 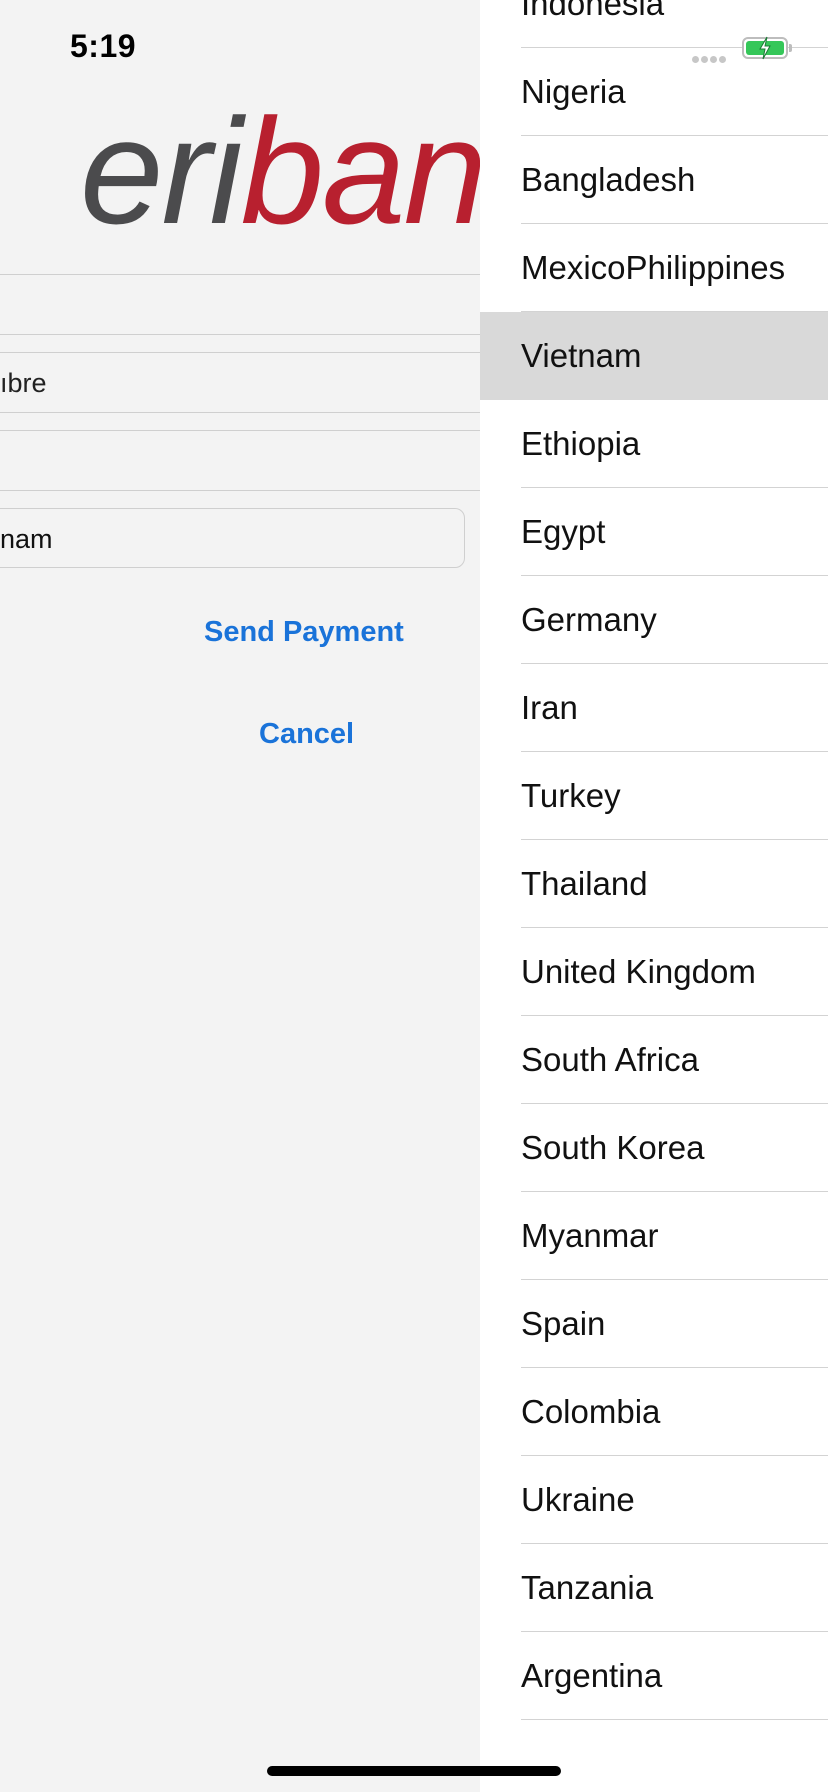 What do you see at coordinates (584, 883) in the screenshot?
I see `country-option-label: Thailand` at bounding box center [584, 883].